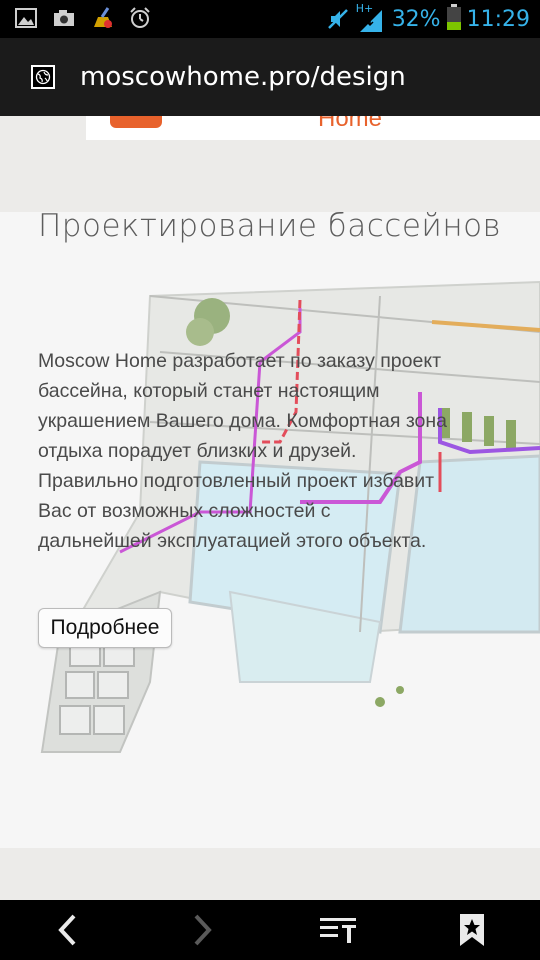 The image size is (540, 960). I want to click on reader-mode-icon, so click(338, 930).